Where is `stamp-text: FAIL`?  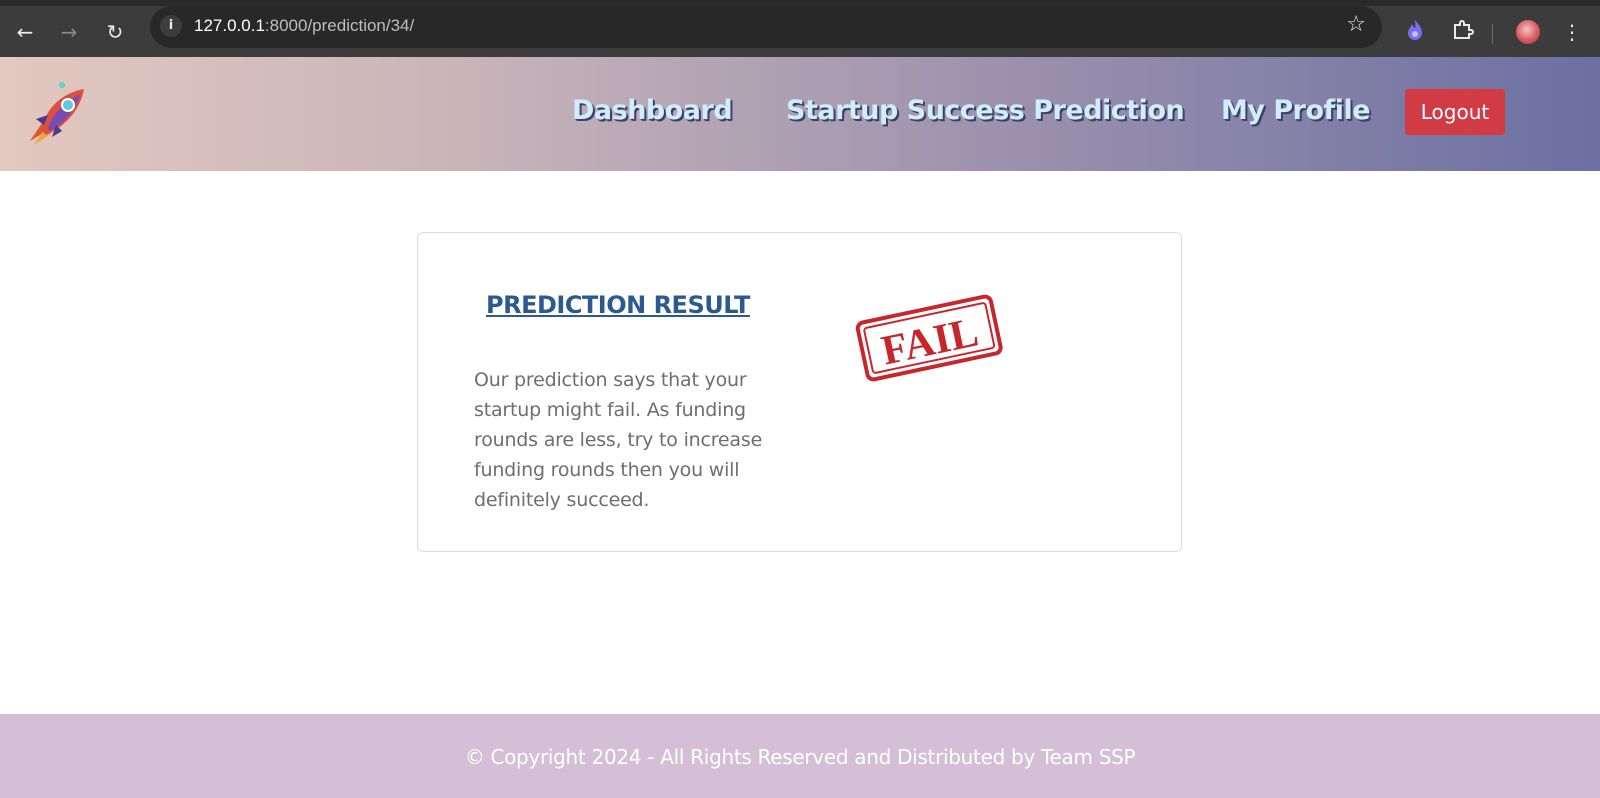 stamp-text: FAIL is located at coordinates (930, 341).